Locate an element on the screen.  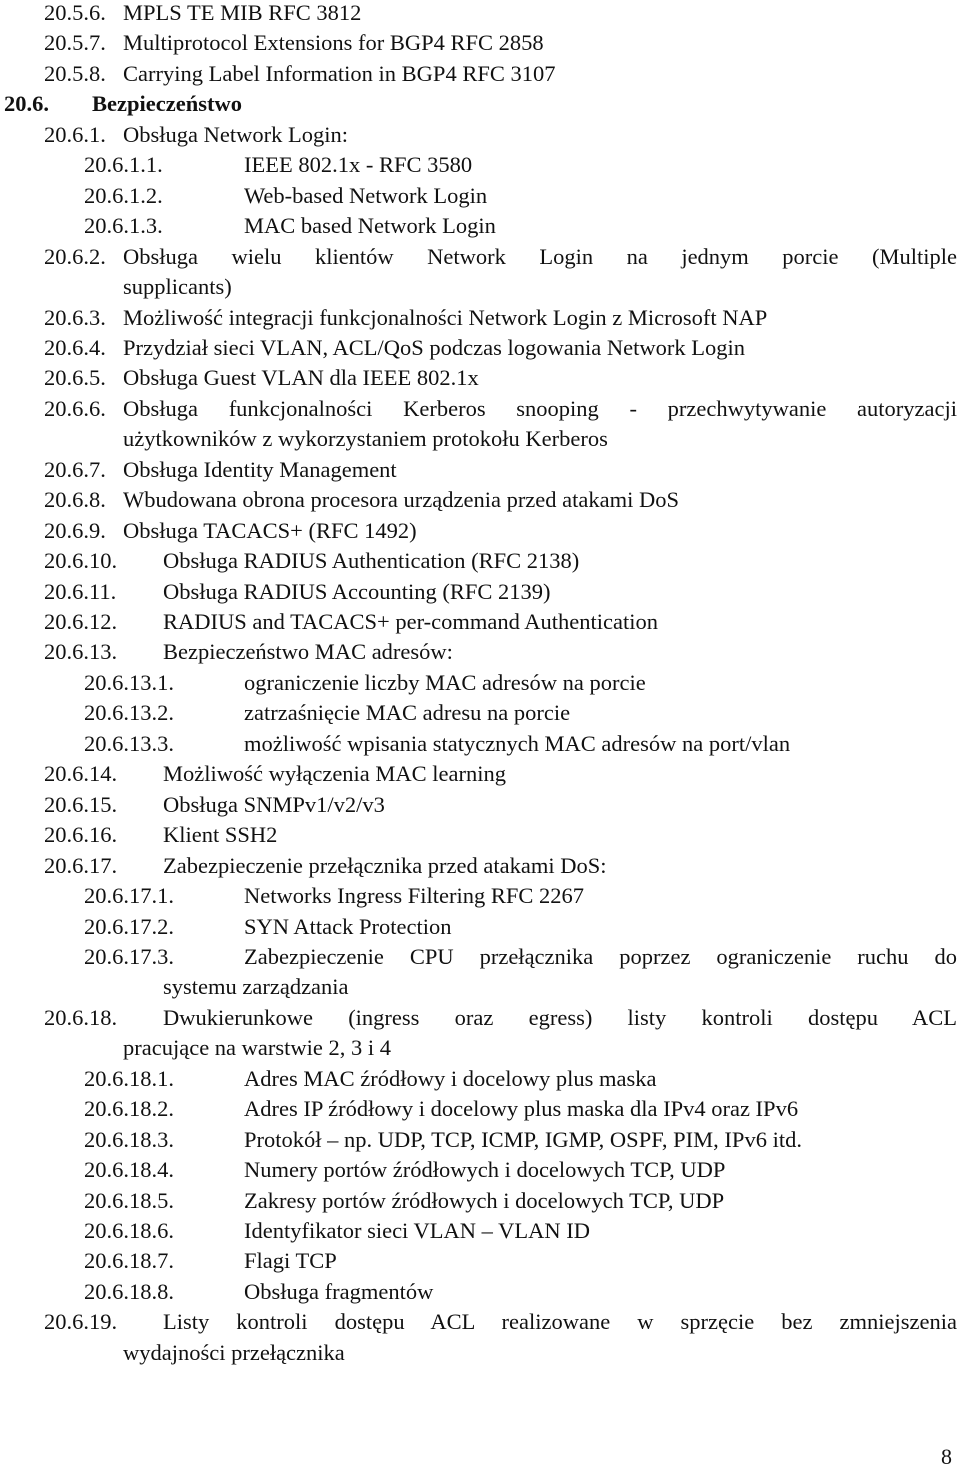
outline-item-number: 20.6.17. is located at coordinates (81, 865).